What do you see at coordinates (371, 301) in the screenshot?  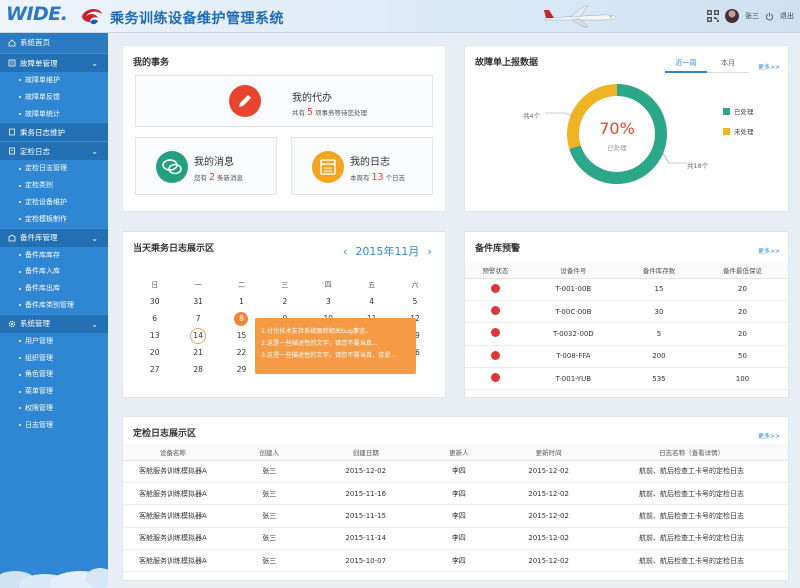 I see `calendar-day: 4` at bounding box center [371, 301].